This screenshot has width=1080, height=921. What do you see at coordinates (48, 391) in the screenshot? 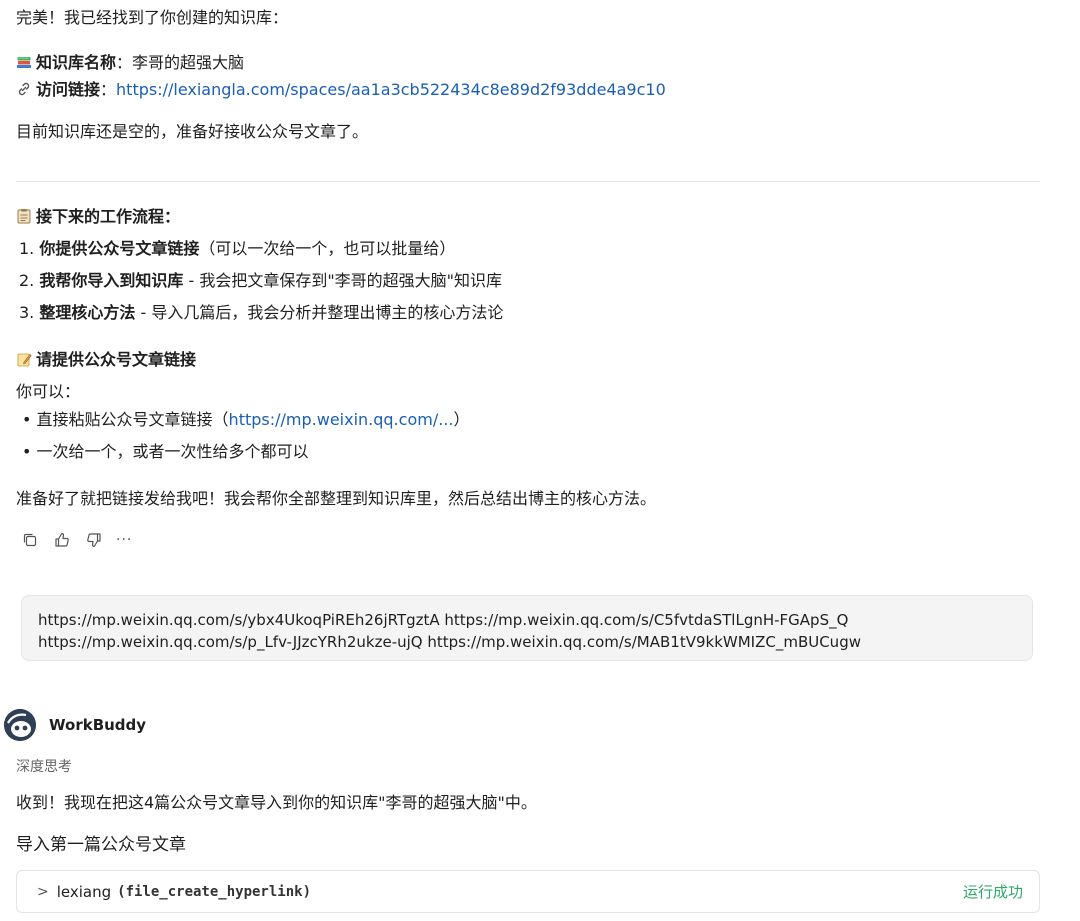
I see `you-can-text: 你可以：` at bounding box center [48, 391].